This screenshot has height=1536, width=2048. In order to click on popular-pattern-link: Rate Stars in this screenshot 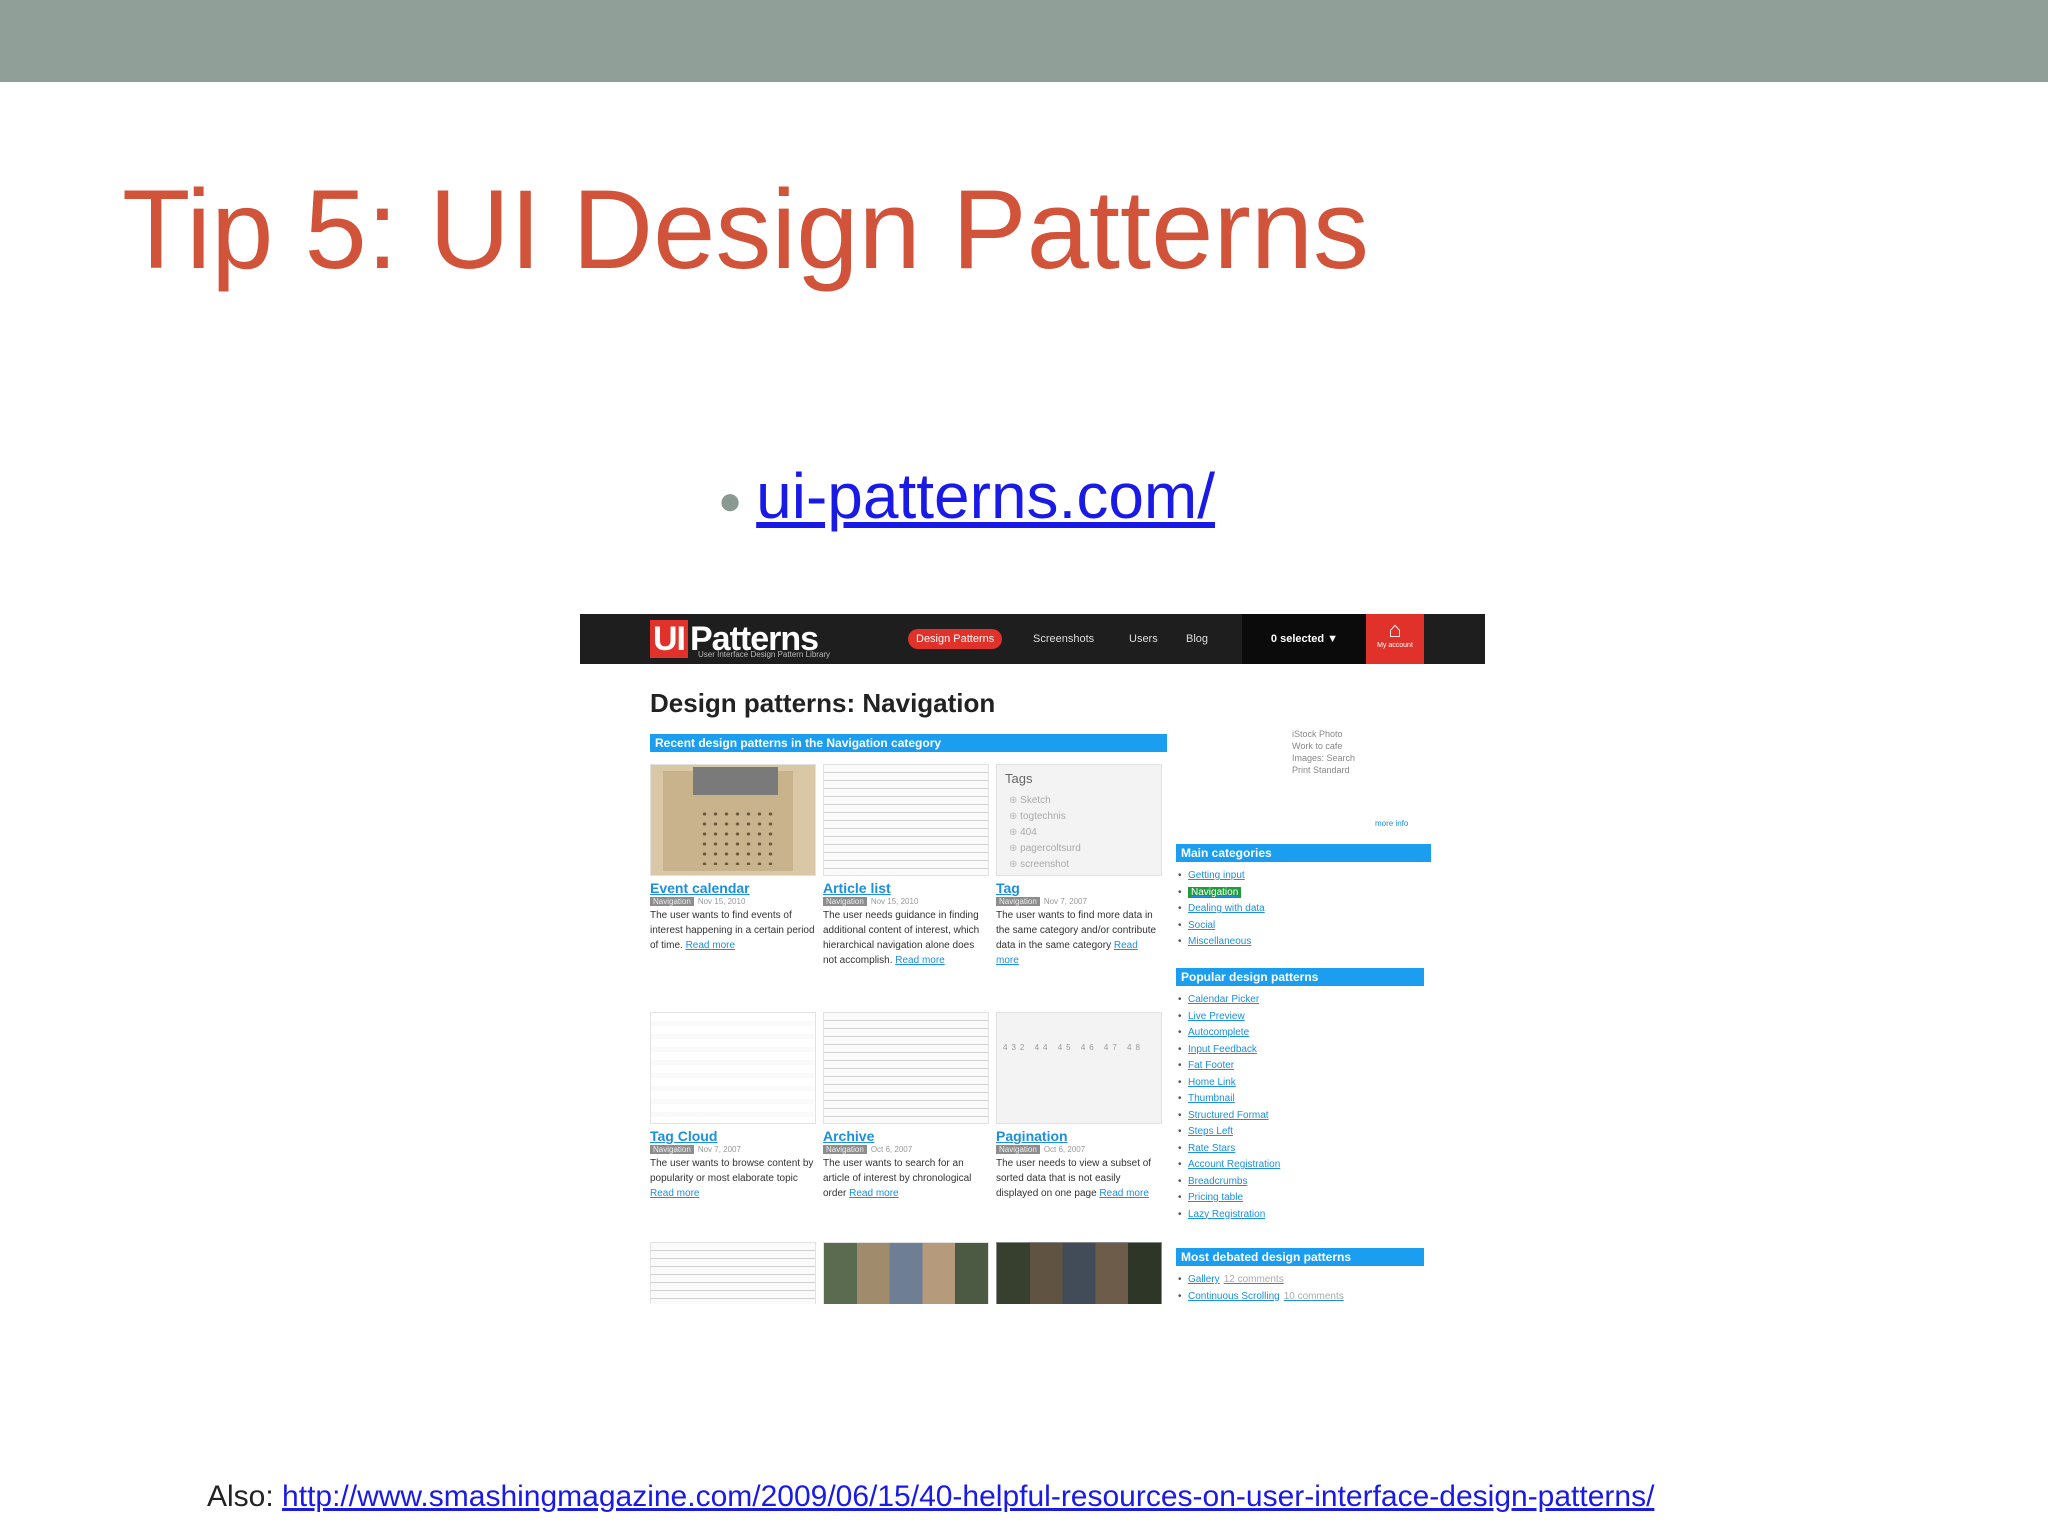, I will do `click(1229, 1149)`.